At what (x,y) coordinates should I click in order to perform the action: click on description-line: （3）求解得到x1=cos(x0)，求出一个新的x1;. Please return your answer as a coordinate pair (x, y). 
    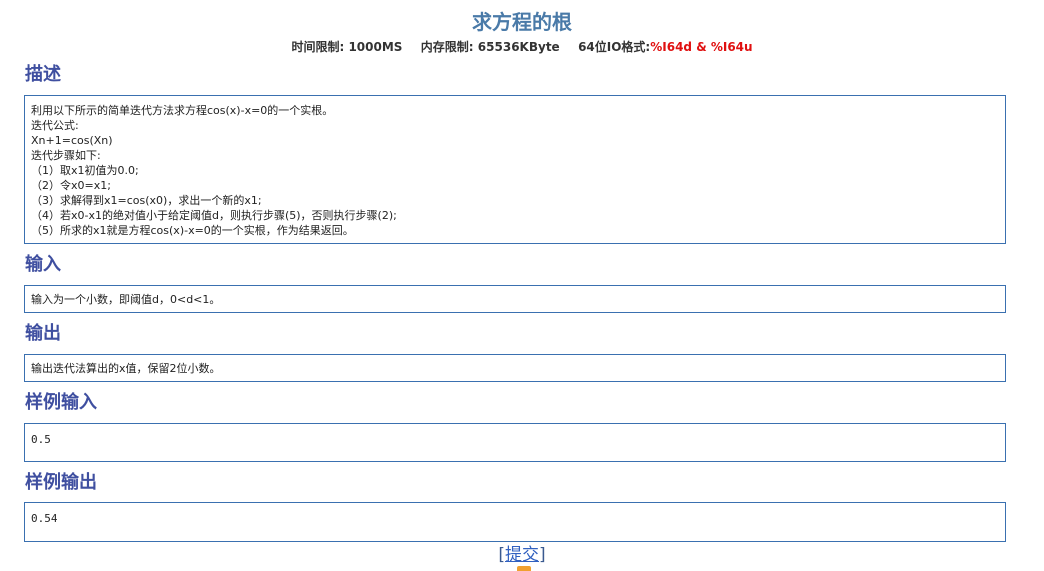
    Looking at the image, I should click on (146, 200).